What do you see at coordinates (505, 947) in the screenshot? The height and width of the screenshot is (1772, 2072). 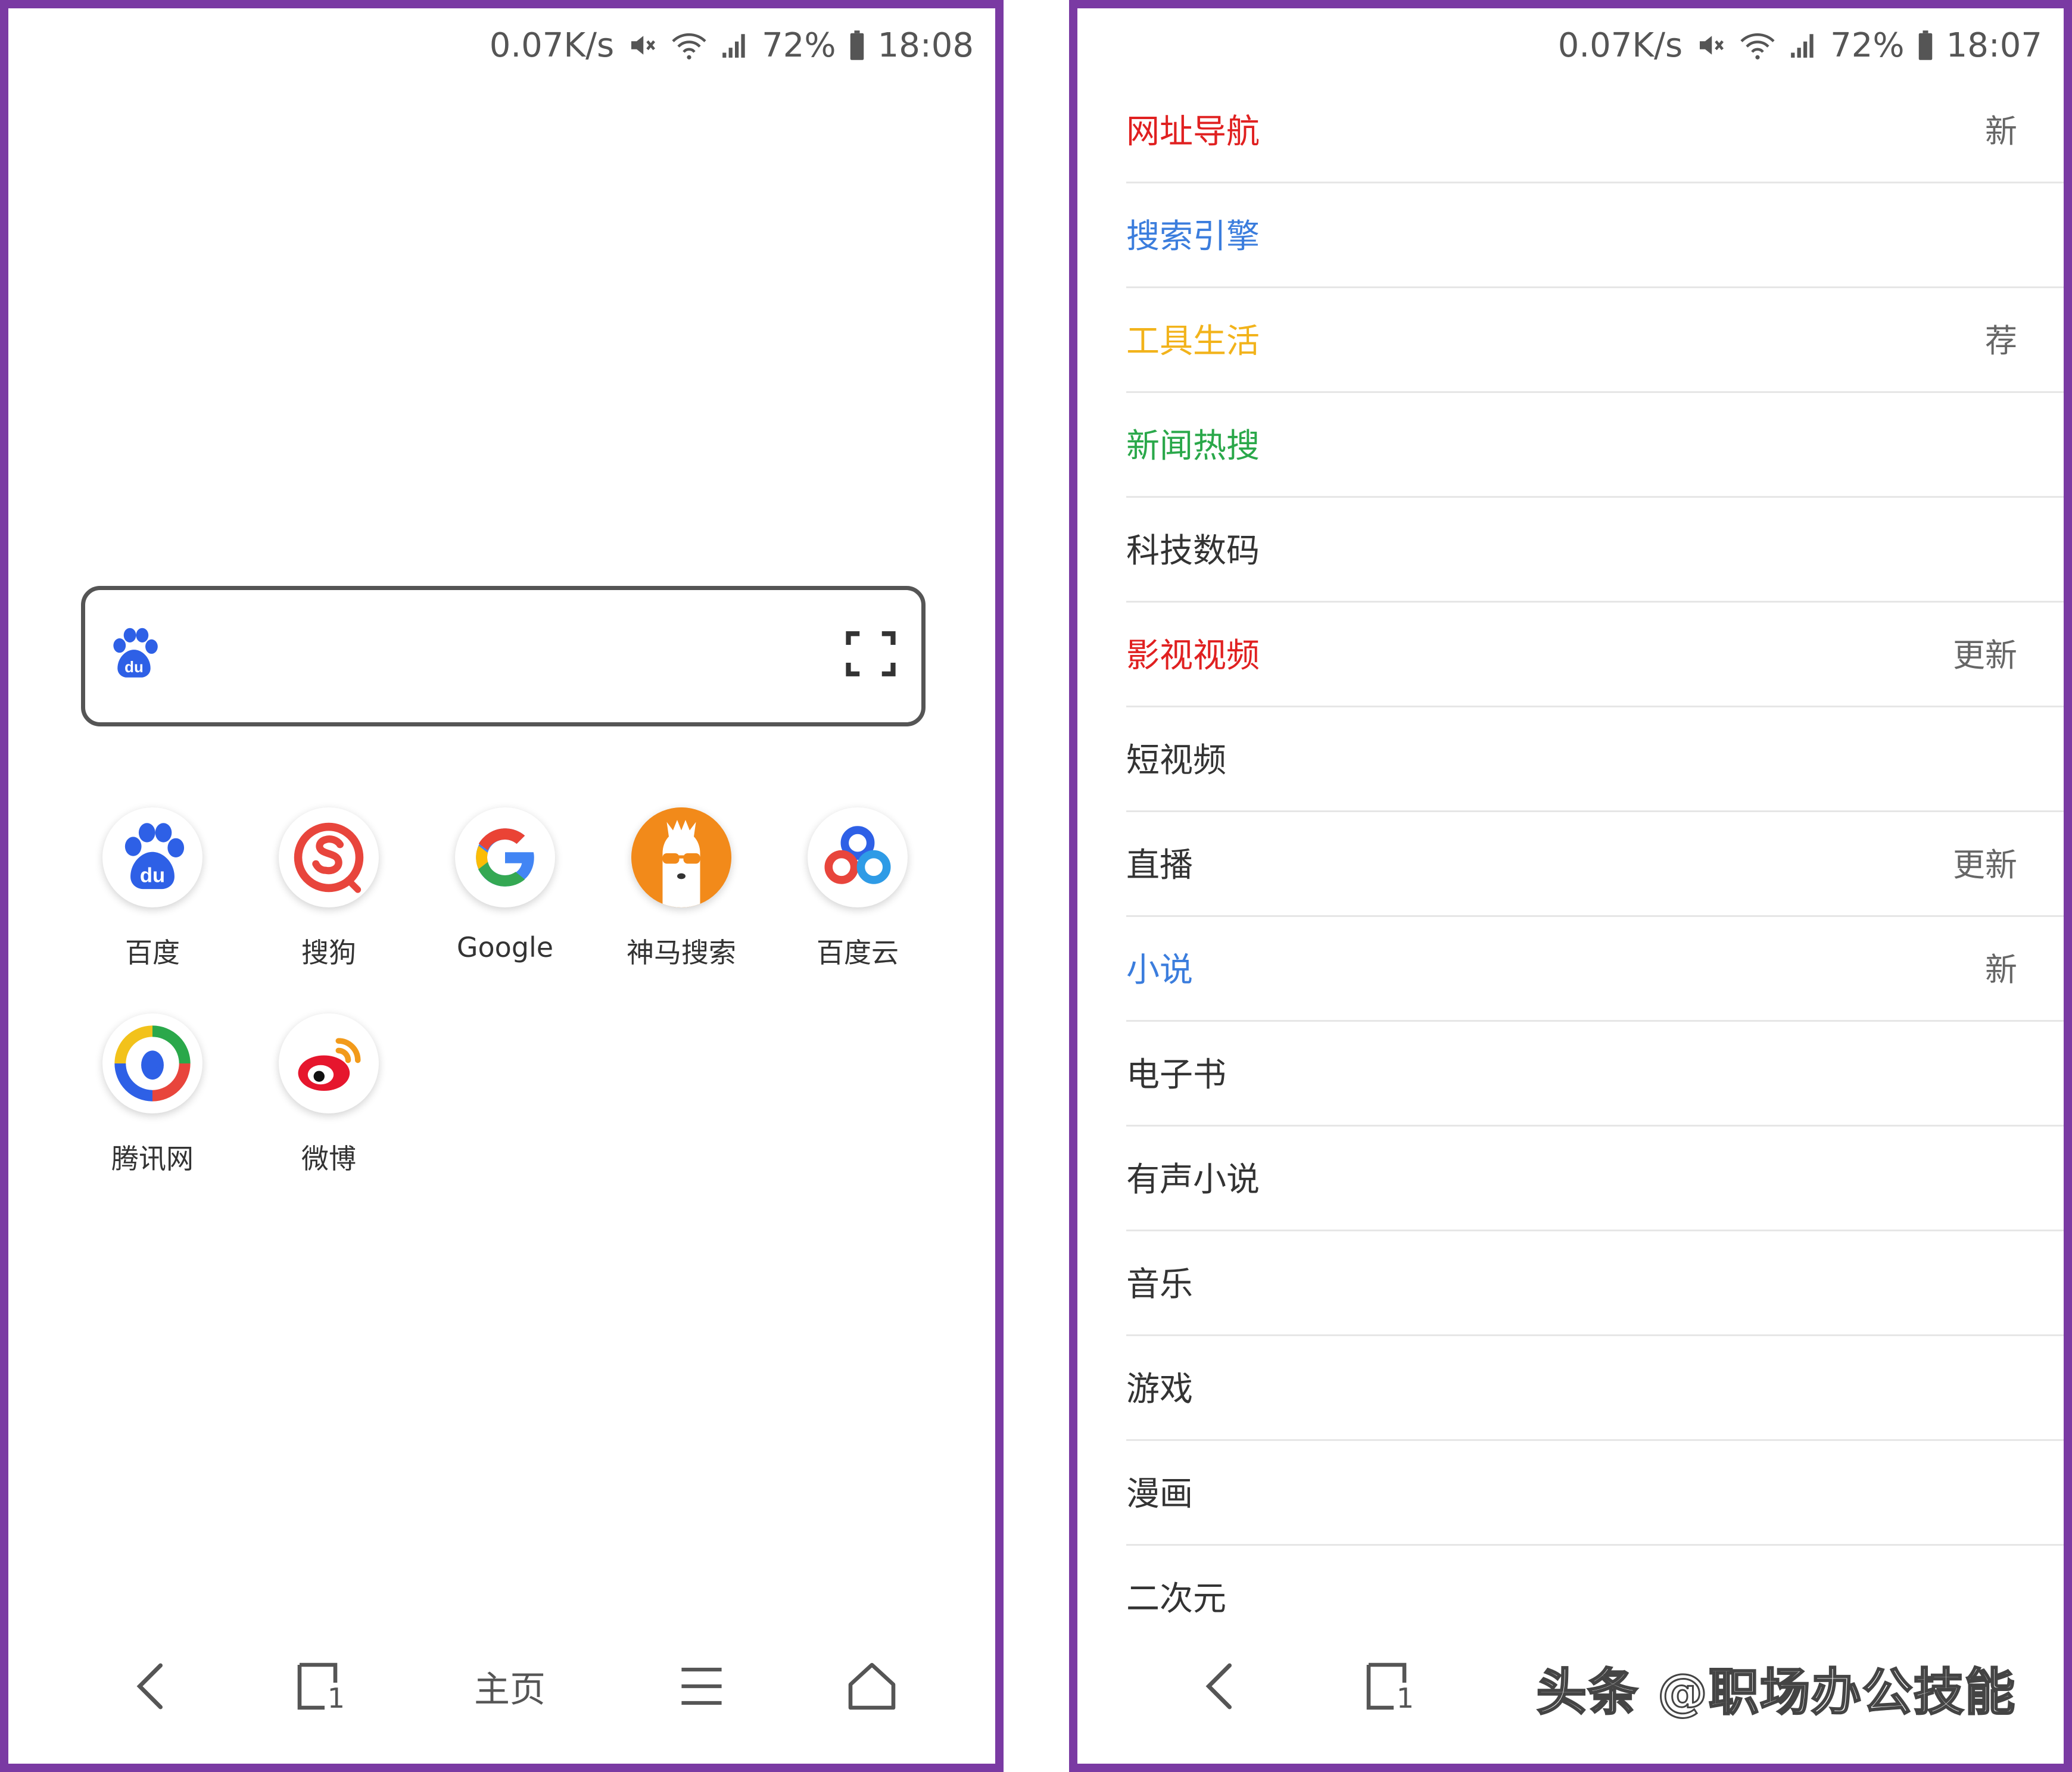 I see `shortcut-label: Google` at bounding box center [505, 947].